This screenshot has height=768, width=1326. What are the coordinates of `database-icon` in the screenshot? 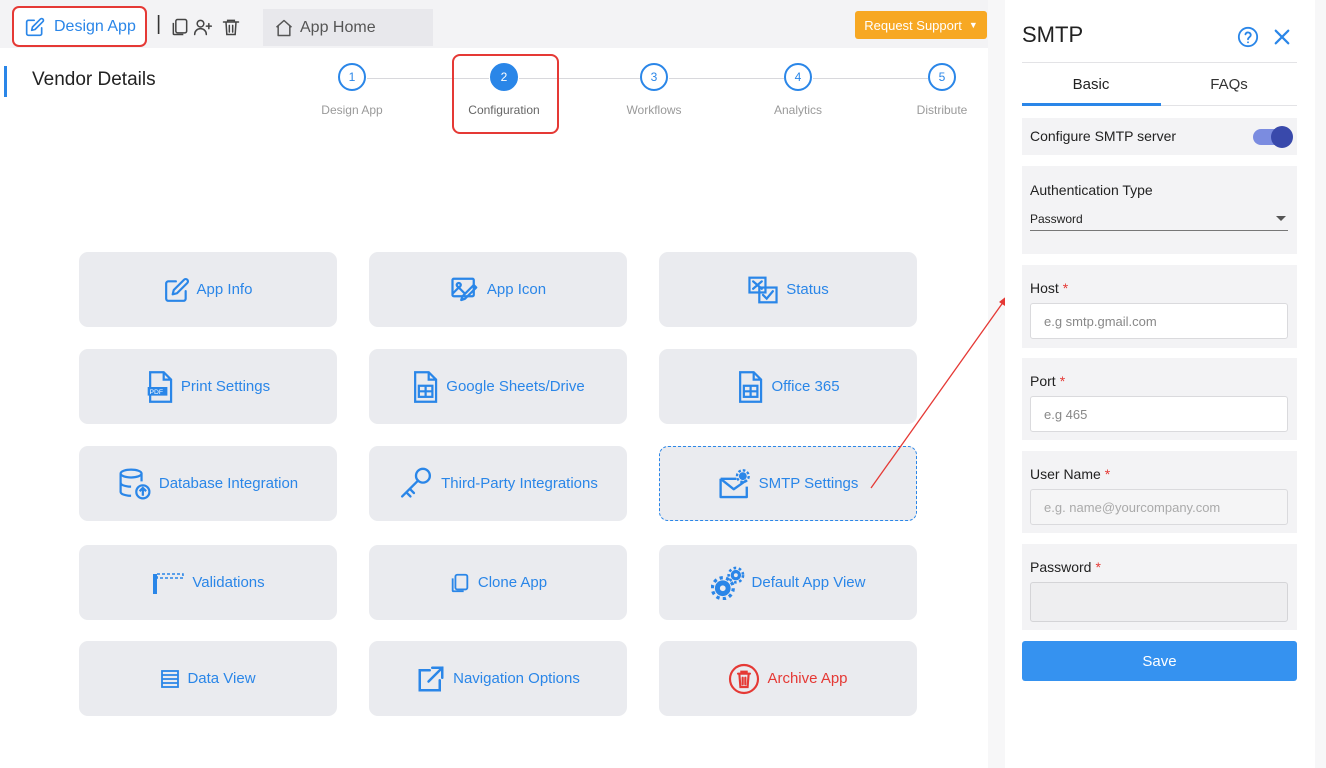 It's located at (135, 483).